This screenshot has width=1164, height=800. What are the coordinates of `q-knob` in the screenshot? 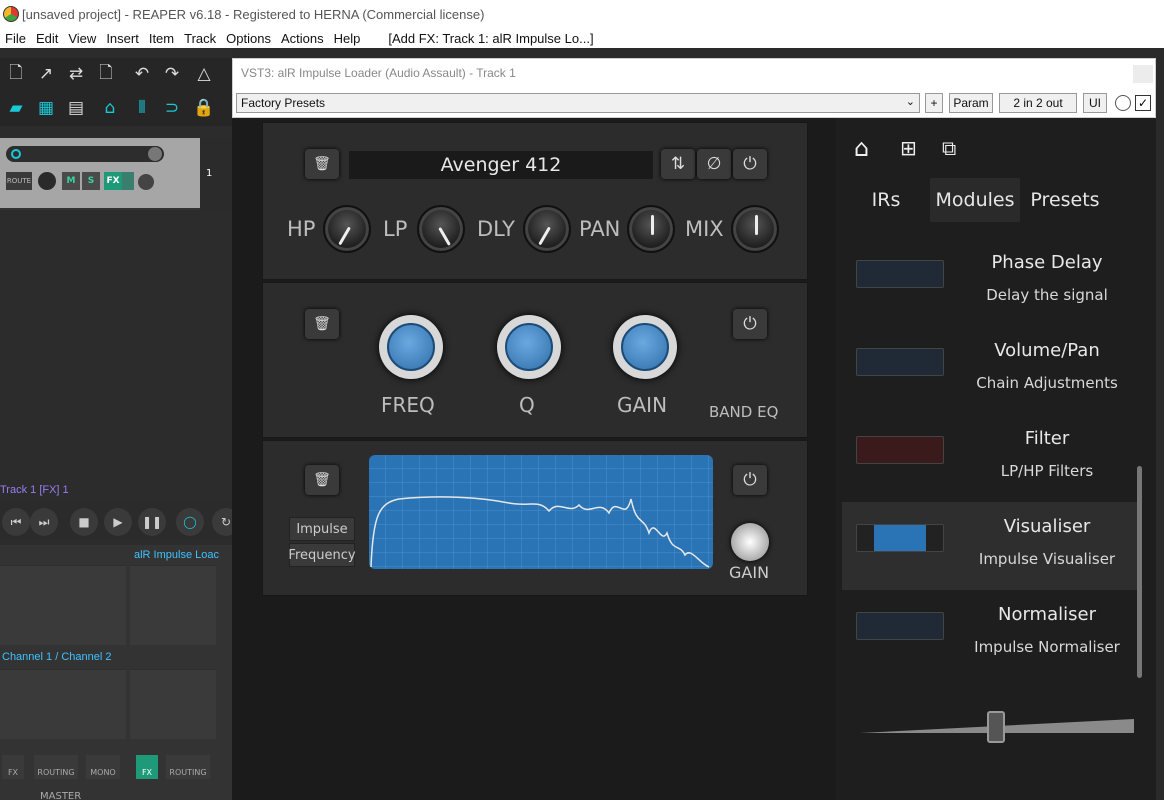 It's located at (529, 347).